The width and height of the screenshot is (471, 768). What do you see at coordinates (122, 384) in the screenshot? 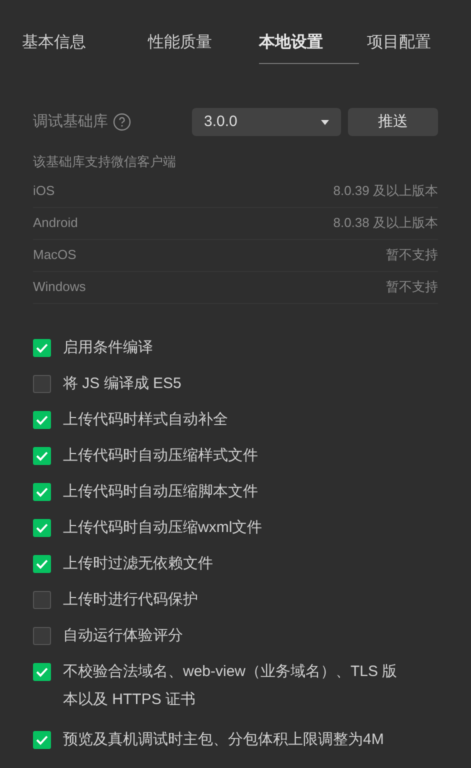
I see `option-label: 将 JS 编译成 ES5` at bounding box center [122, 384].